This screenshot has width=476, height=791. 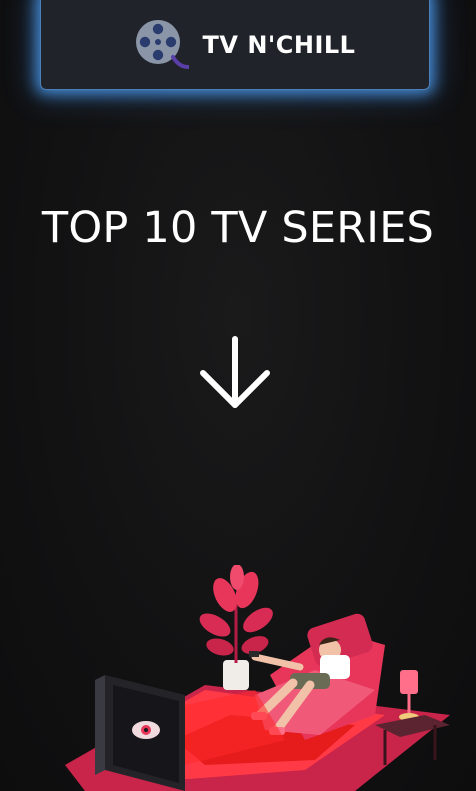 What do you see at coordinates (162, 44) in the screenshot?
I see `film-reel-icon` at bounding box center [162, 44].